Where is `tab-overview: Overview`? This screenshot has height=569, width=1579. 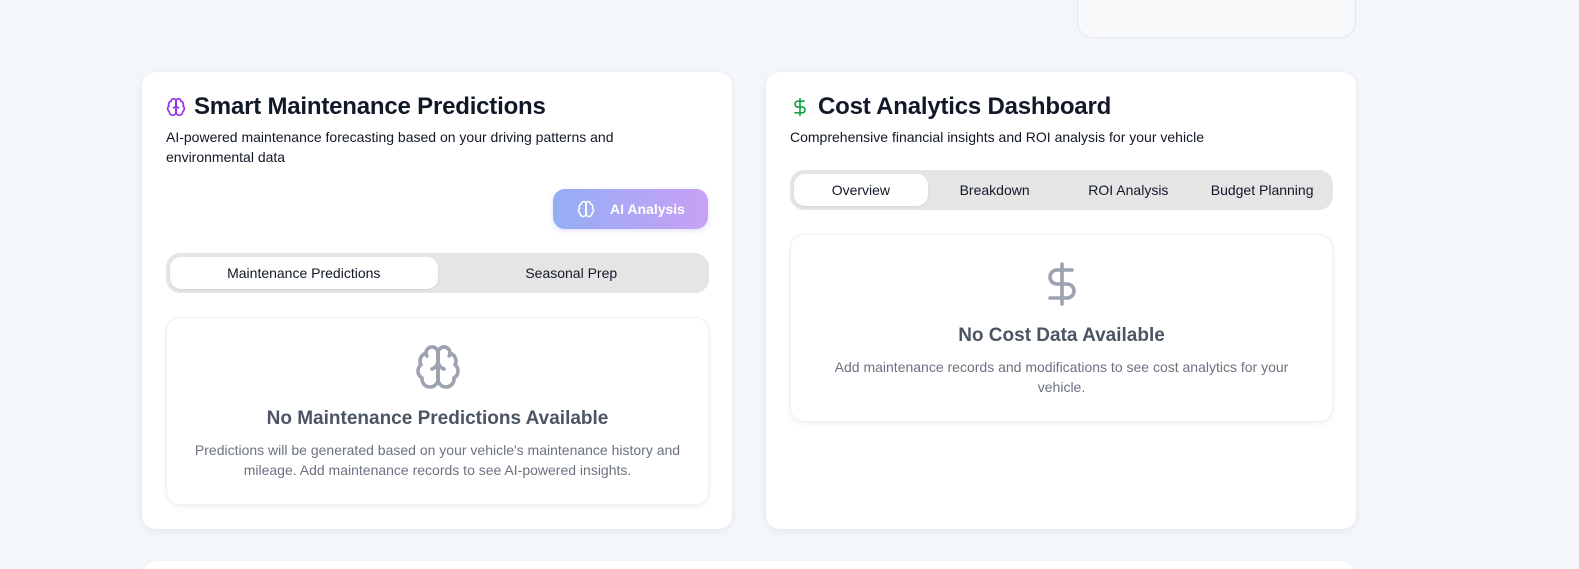 tab-overview: Overview is located at coordinates (861, 190).